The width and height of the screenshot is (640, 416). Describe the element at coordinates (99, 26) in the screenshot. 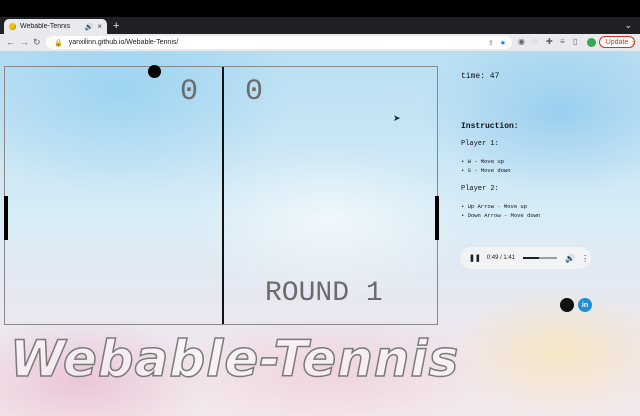

I see `tab-close-icon: ×` at that location.